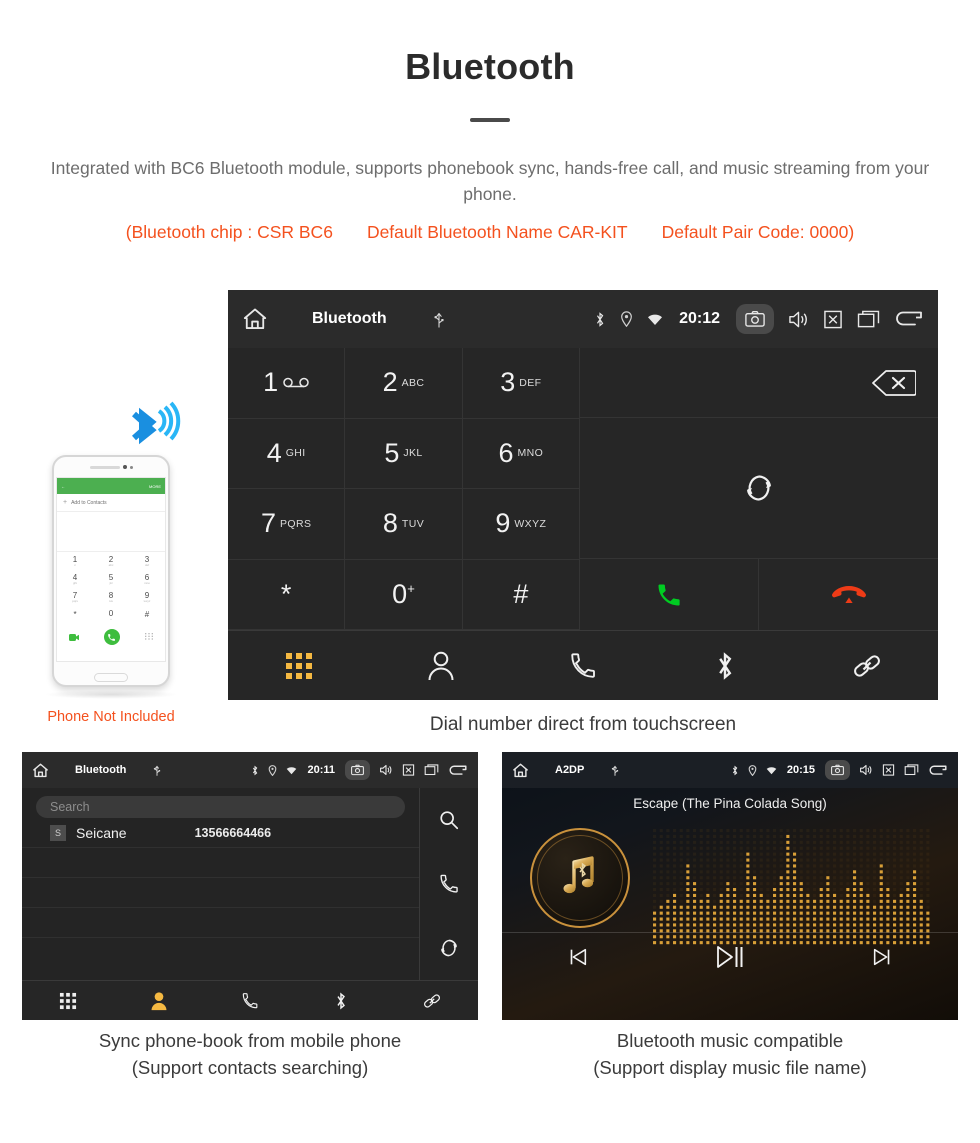 This screenshot has width=980, height=1143. What do you see at coordinates (655, 319) in the screenshot?
I see `wifi-icon` at bounding box center [655, 319].